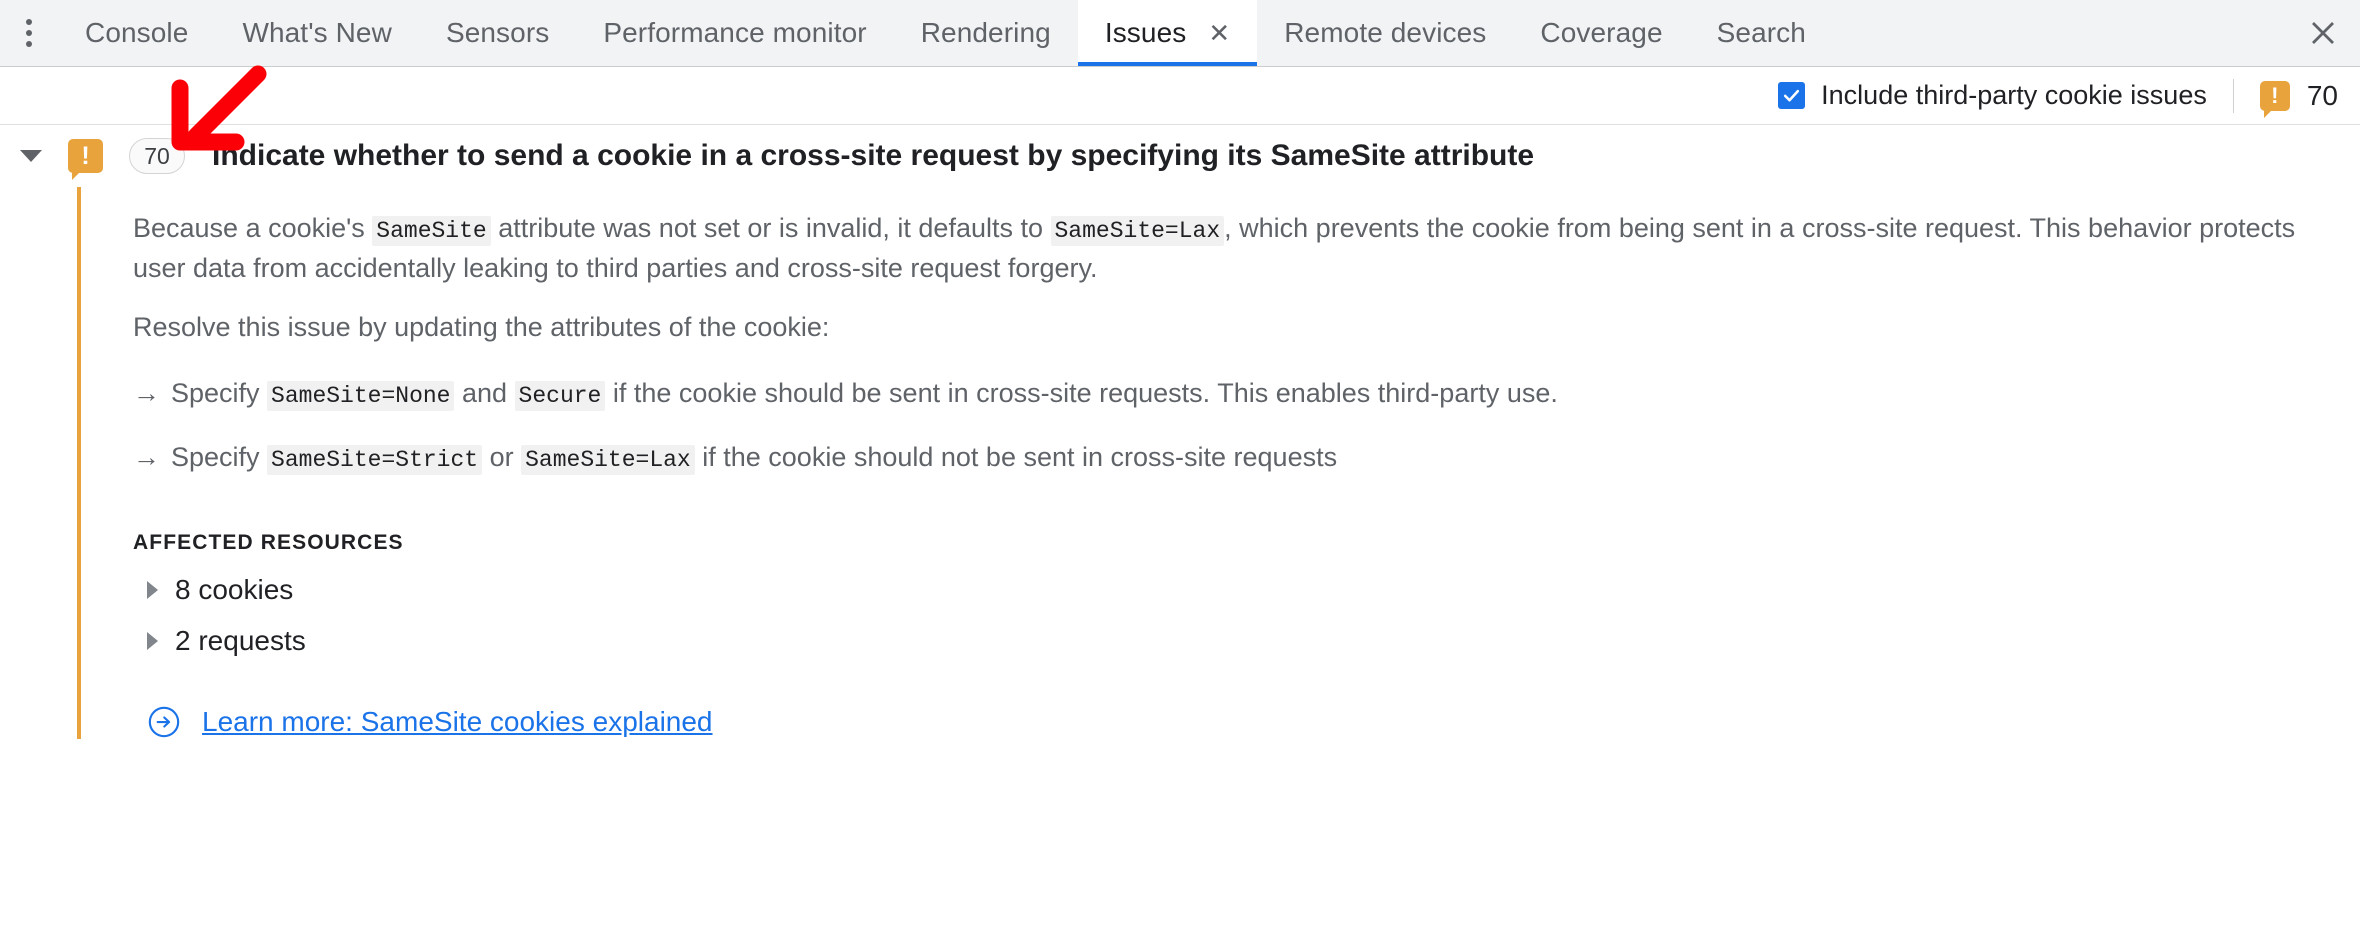  I want to click on tab-whats-new: What's New, so click(317, 33).